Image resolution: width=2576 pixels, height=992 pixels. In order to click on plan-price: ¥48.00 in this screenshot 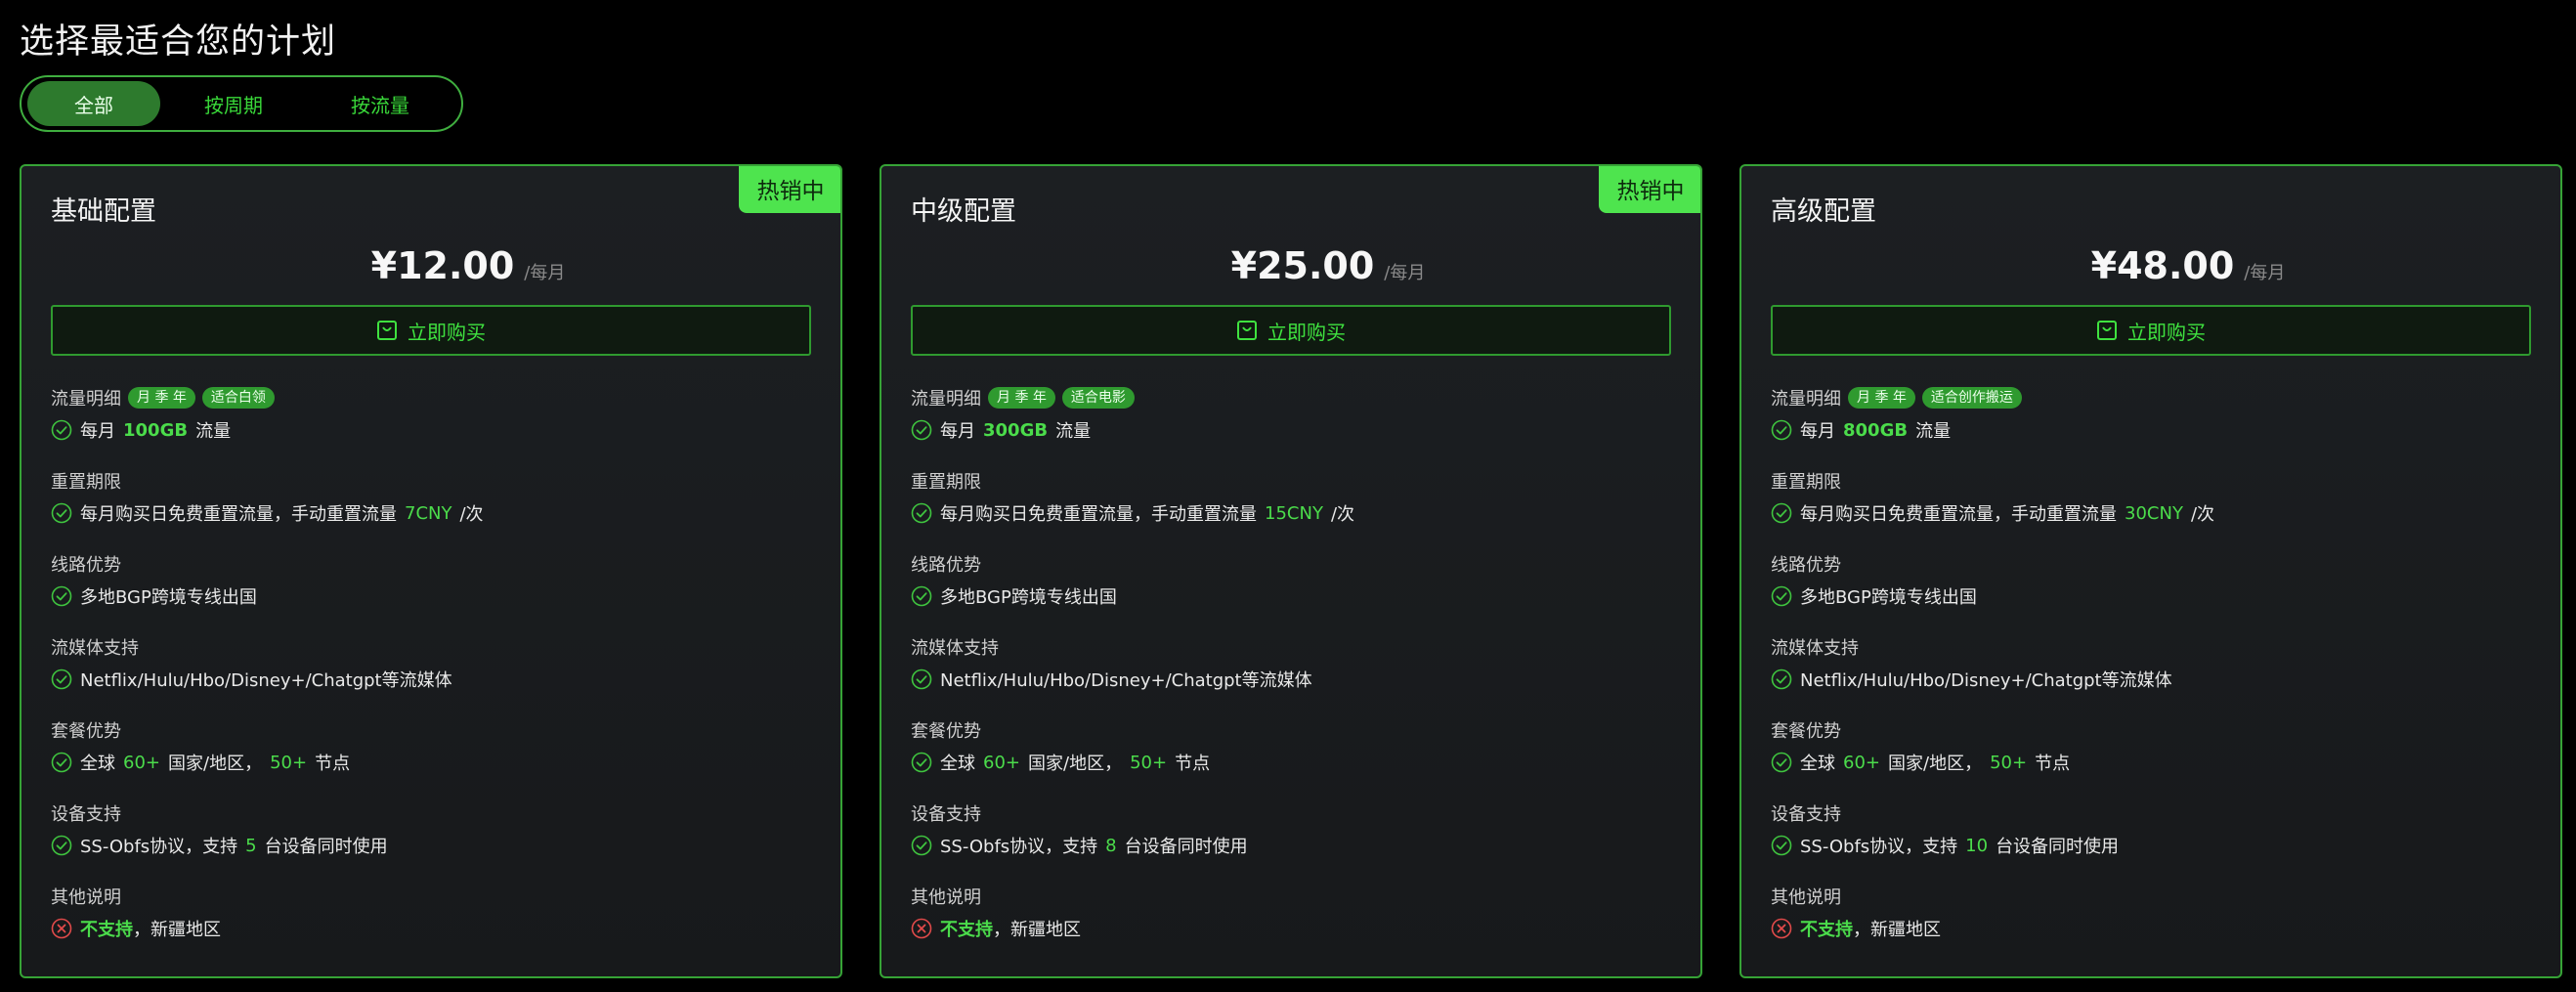, I will do `click(2163, 265)`.